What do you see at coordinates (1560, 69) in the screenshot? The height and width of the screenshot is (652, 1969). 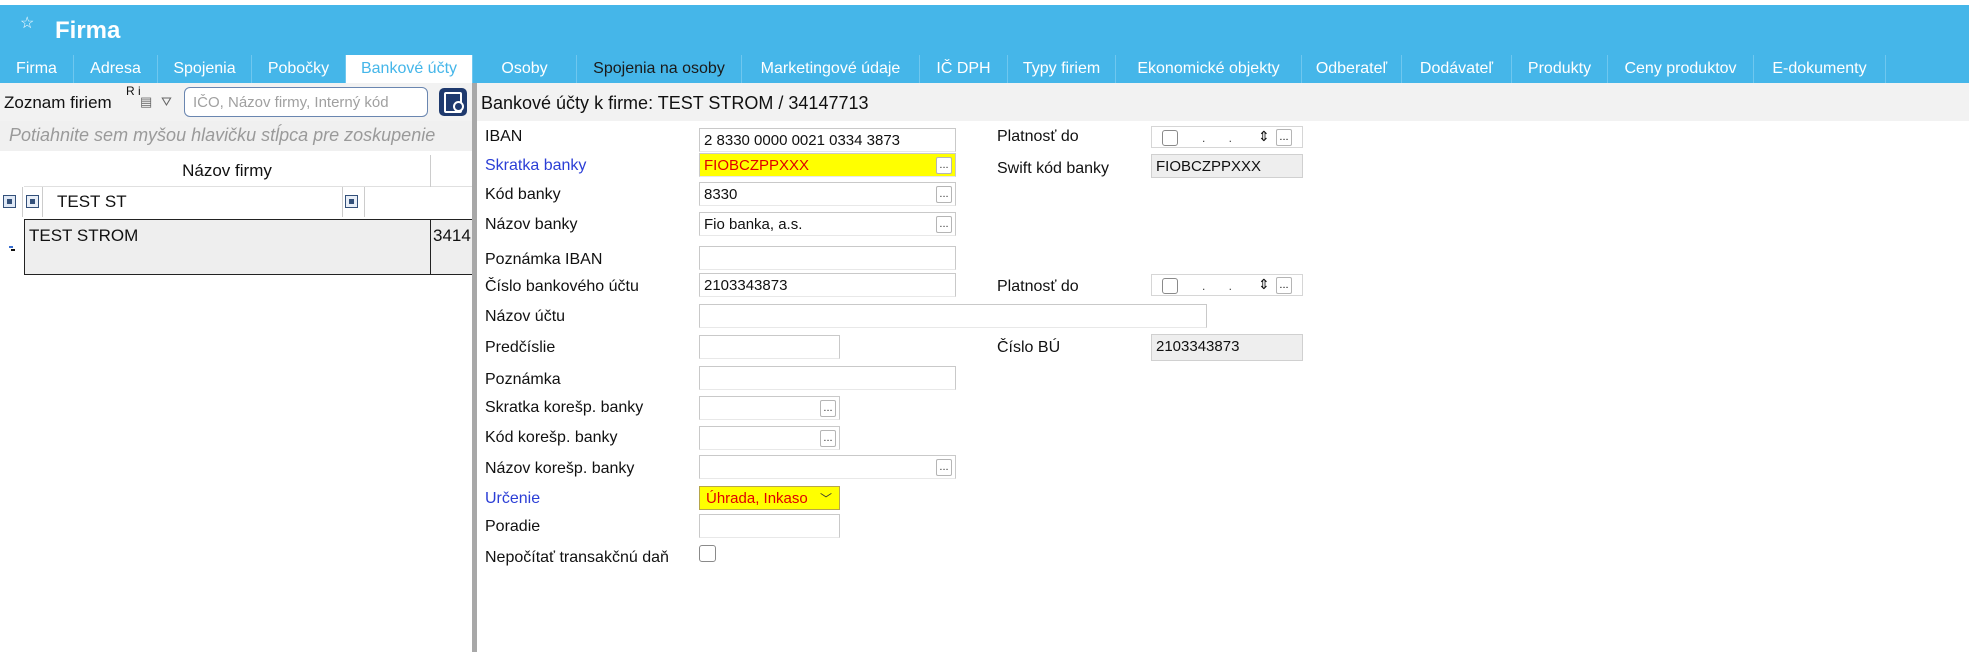 I see `tab-produkty: Produkty` at bounding box center [1560, 69].